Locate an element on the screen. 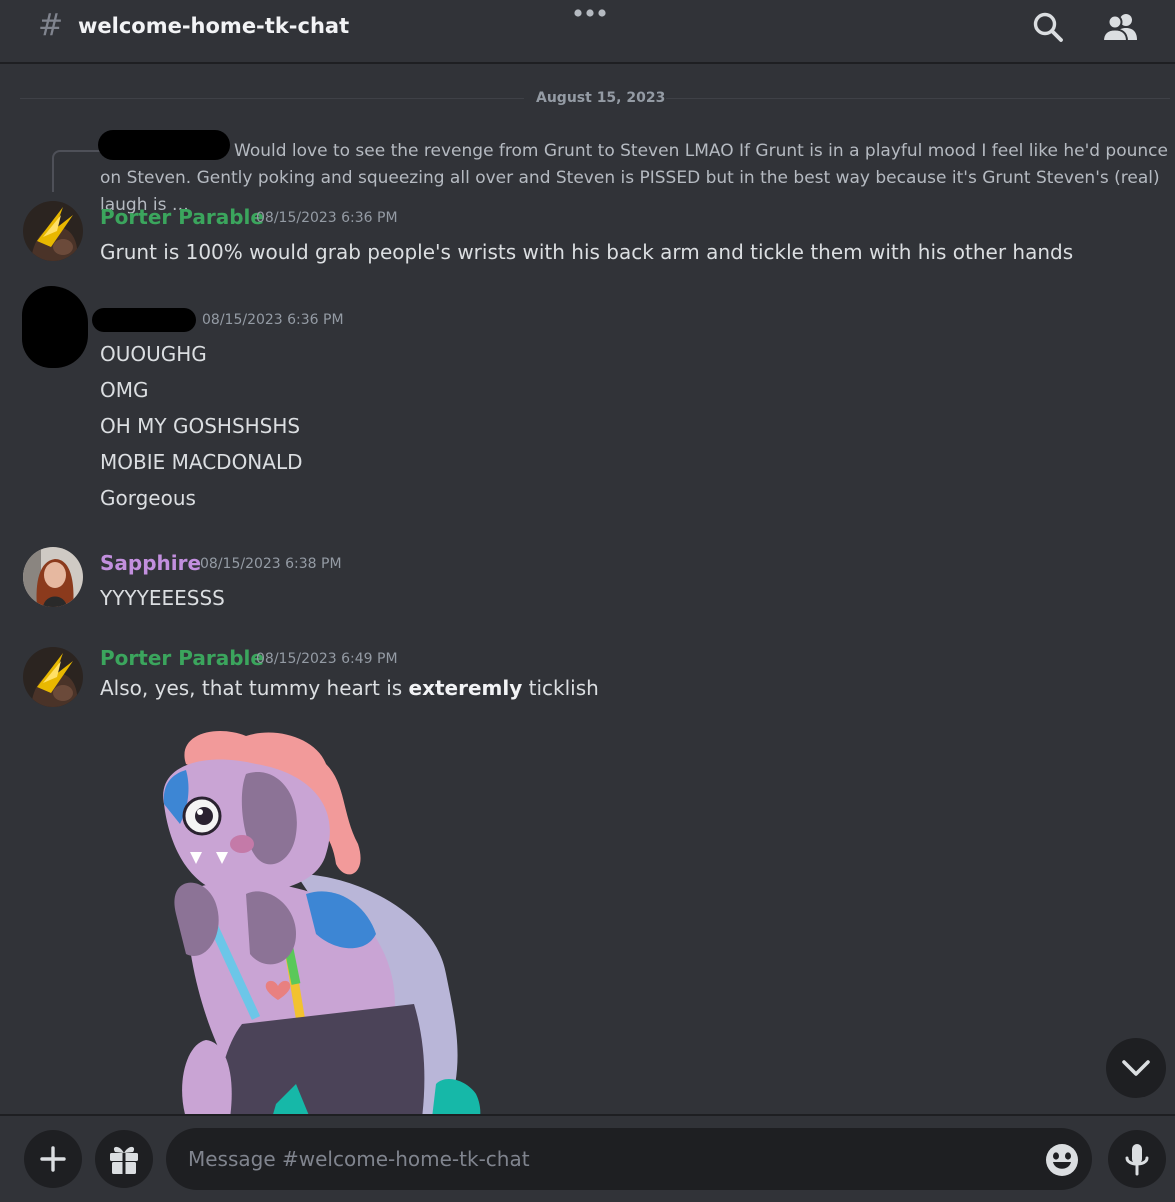 This screenshot has width=1175, height=1202. microphone-icon is located at coordinates (1137, 1160).